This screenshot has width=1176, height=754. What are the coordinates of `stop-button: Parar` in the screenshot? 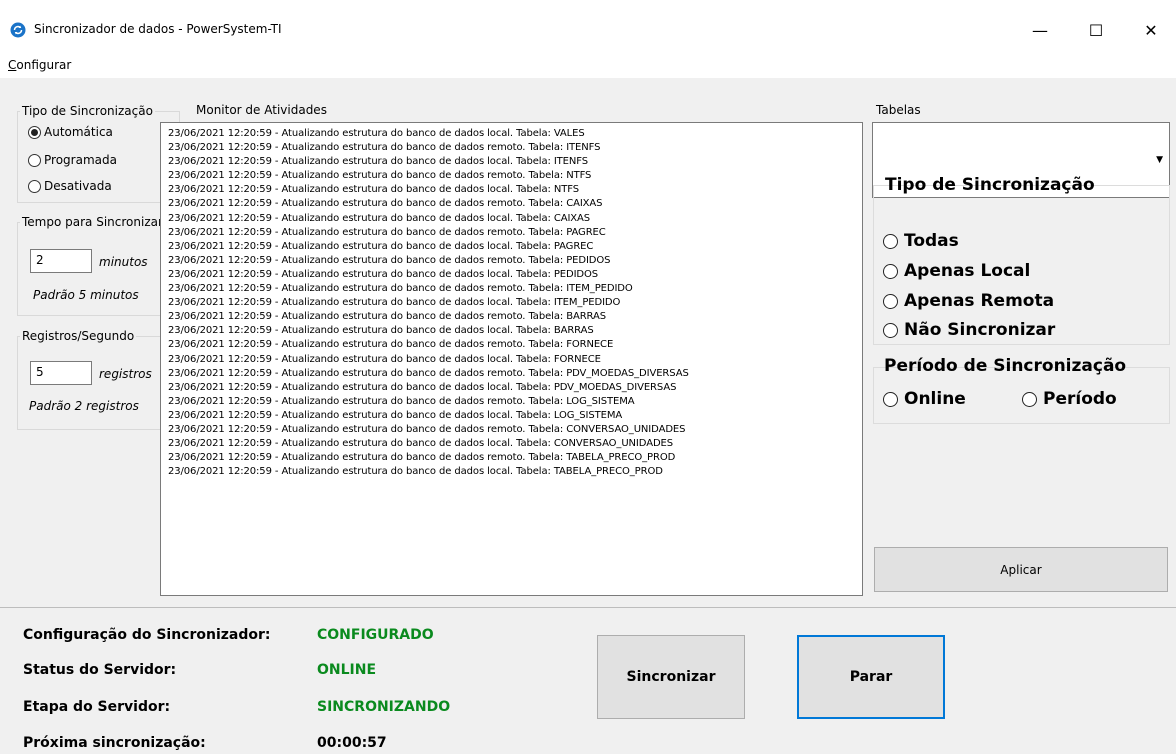 It's located at (871, 677).